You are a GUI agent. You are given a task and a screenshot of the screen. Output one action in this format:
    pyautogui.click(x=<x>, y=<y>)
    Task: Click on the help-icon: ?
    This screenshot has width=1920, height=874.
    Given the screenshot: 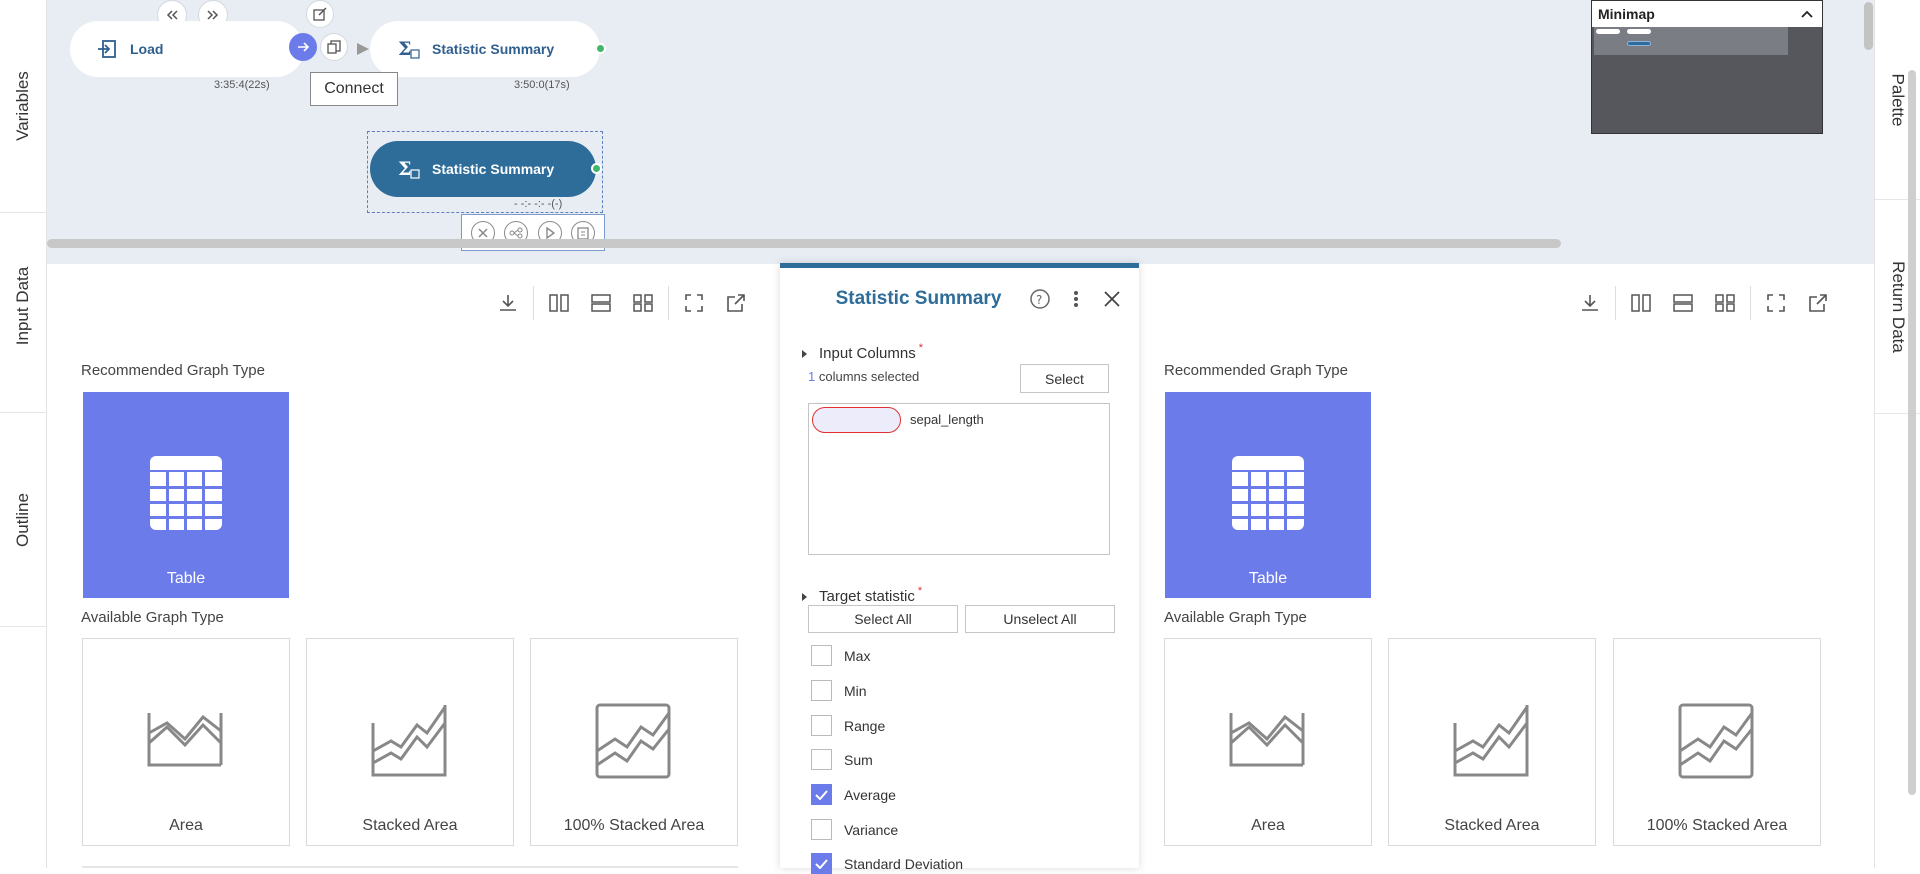 What is the action you would take?
    pyautogui.click(x=1040, y=299)
    